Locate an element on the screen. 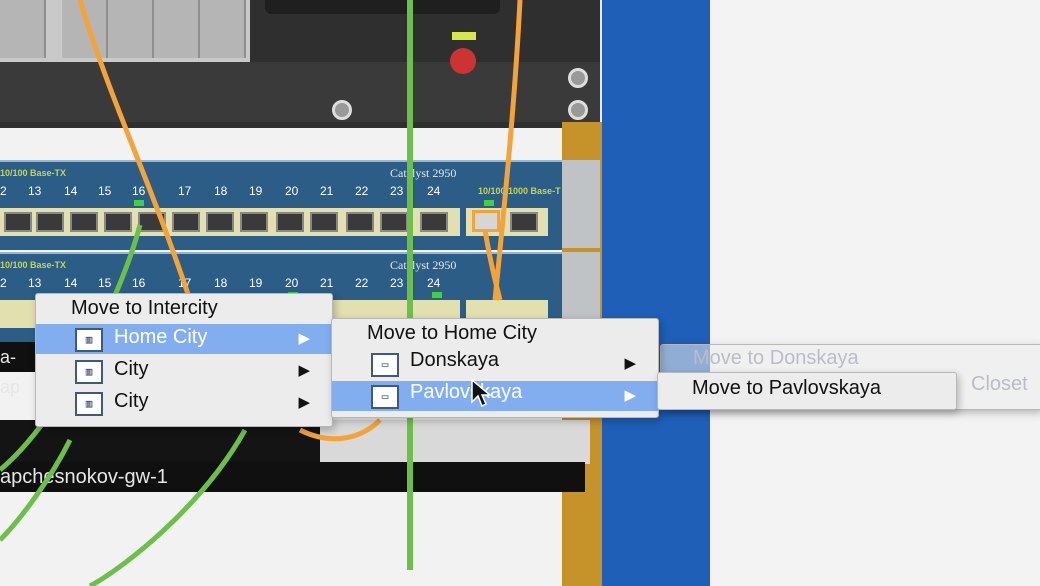  menu-item-home-city: ▥ Home City ▶ is located at coordinates (184, 339).